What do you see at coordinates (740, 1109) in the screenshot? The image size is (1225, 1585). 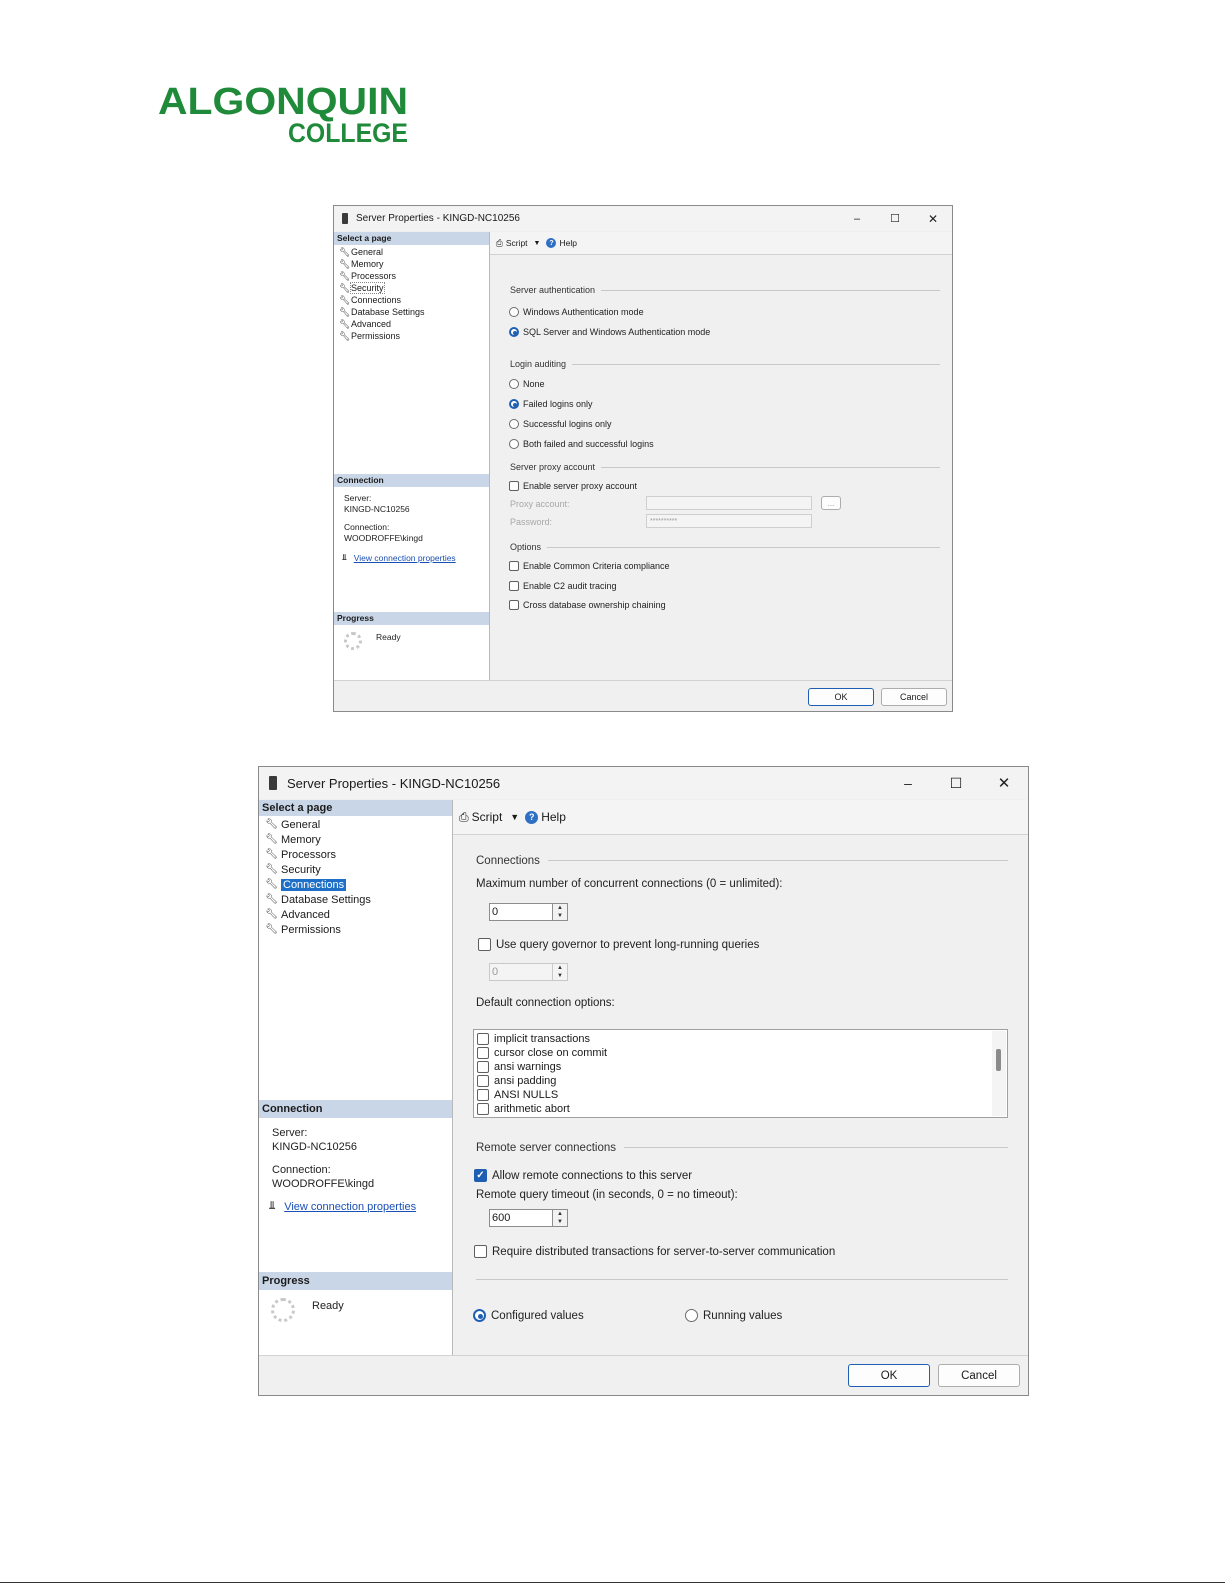 I see `list-item: arithmetic abort` at bounding box center [740, 1109].